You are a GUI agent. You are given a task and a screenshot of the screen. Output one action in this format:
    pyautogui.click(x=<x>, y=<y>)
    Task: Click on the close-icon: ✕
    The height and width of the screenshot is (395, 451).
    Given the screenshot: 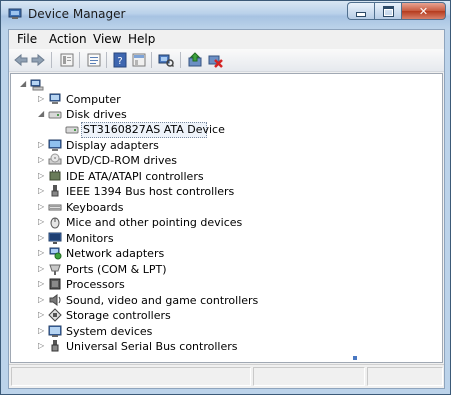 What is the action you would take?
    pyautogui.click(x=423, y=11)
    